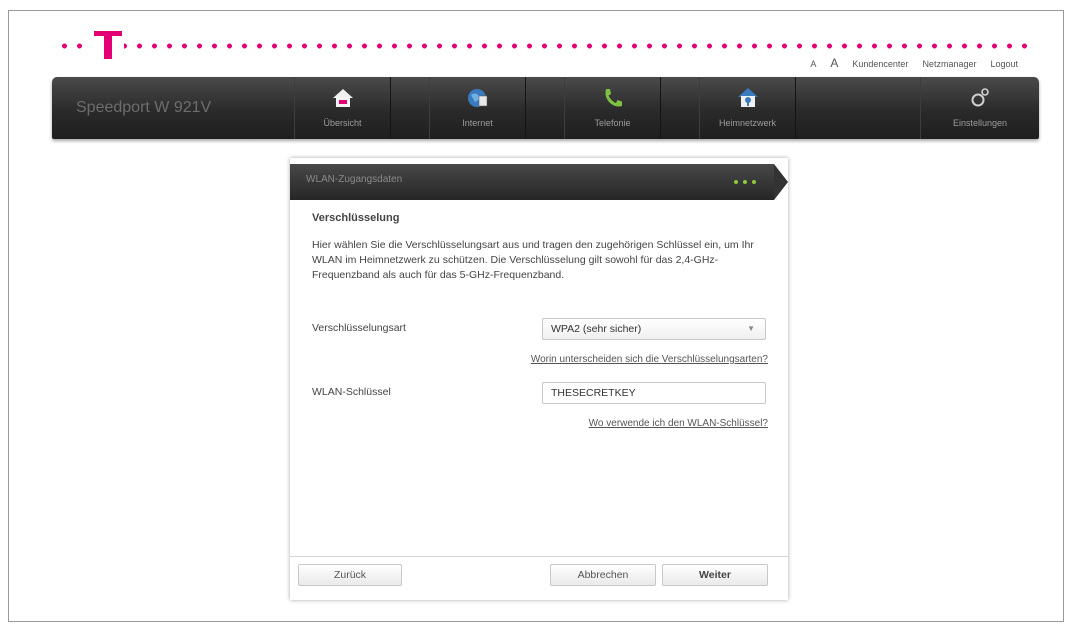 Image resolution: width=1076 pixels, height=628 pixels. Describe the element at coordinates (747, 123) in the screenshot. I see `nav-item-label: Heimnetzwerk` at that location.